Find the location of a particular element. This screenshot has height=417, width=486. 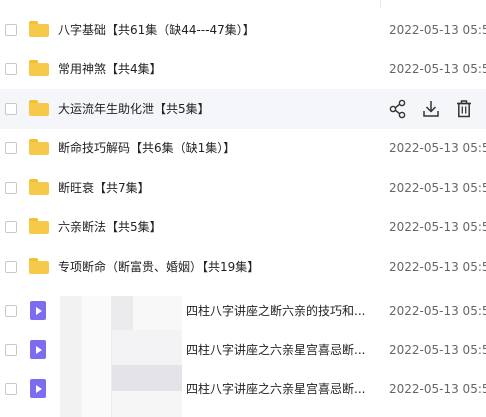

column-divider is located at coordinates (380, 4).